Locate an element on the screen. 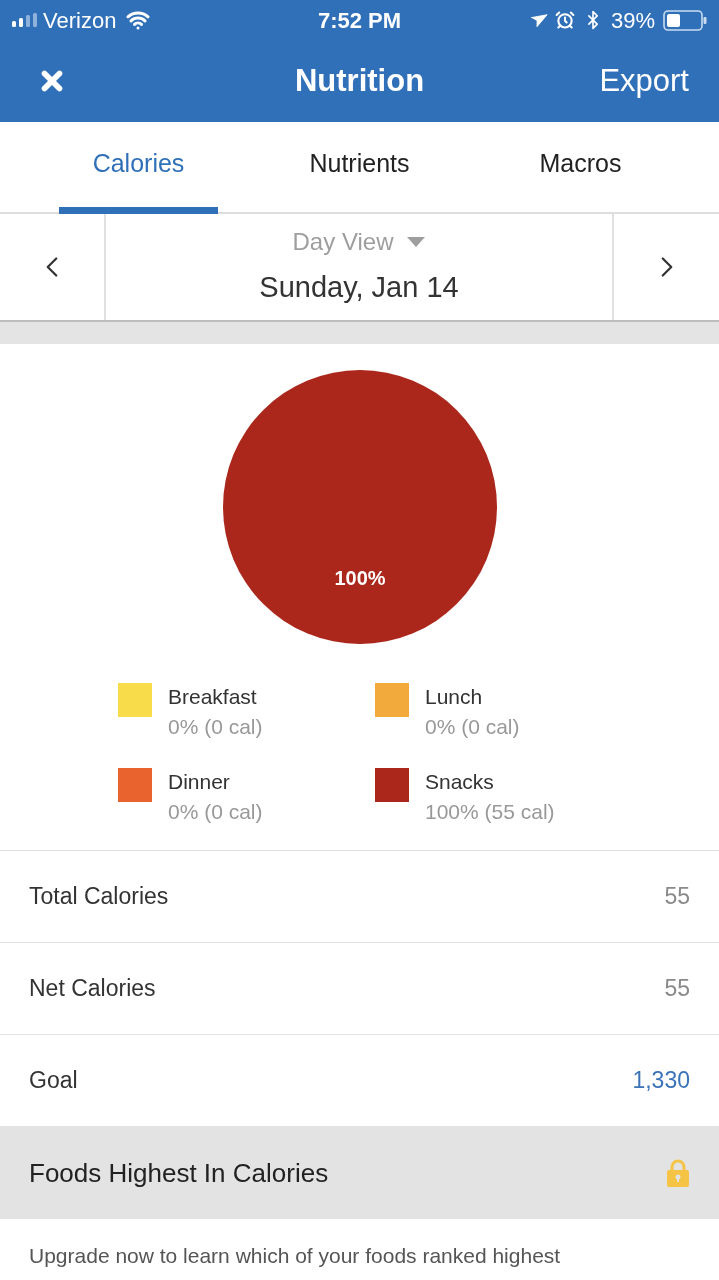 The width and height of the screenshot is (719, 1280). alarm-clock-icon is located at coordinates (564, 20).